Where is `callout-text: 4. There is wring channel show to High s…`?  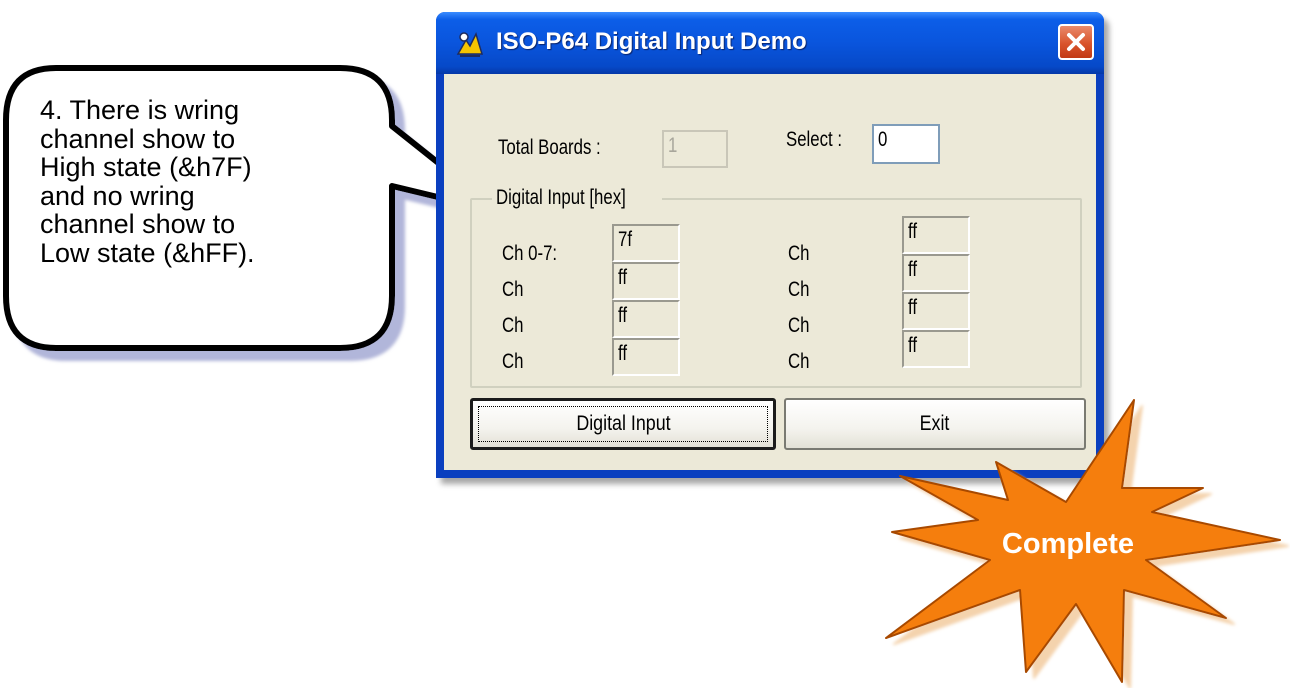
callout-text: 4. There is wring channel show to High s… is located at coordinates (147, 181).